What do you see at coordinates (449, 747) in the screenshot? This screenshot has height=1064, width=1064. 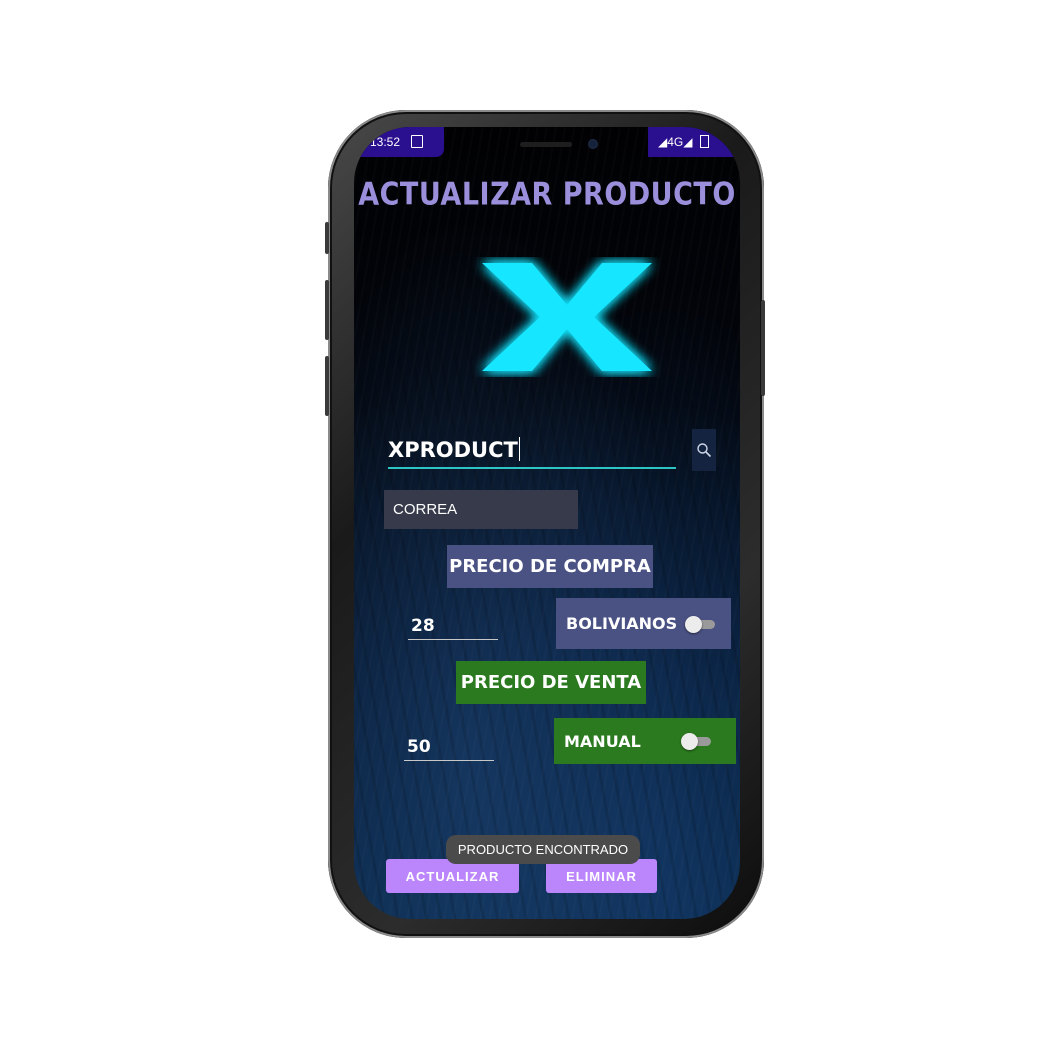 I see `sale-price-input: 50` at bounding box center [449, 747].